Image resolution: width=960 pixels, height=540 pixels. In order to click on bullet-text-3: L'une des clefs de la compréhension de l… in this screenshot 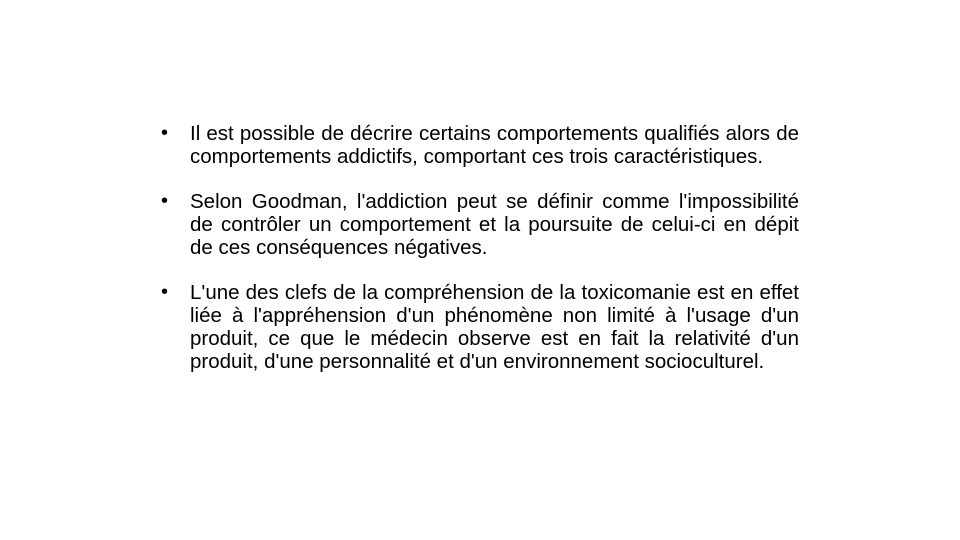, I will do `click(494, 327)`.